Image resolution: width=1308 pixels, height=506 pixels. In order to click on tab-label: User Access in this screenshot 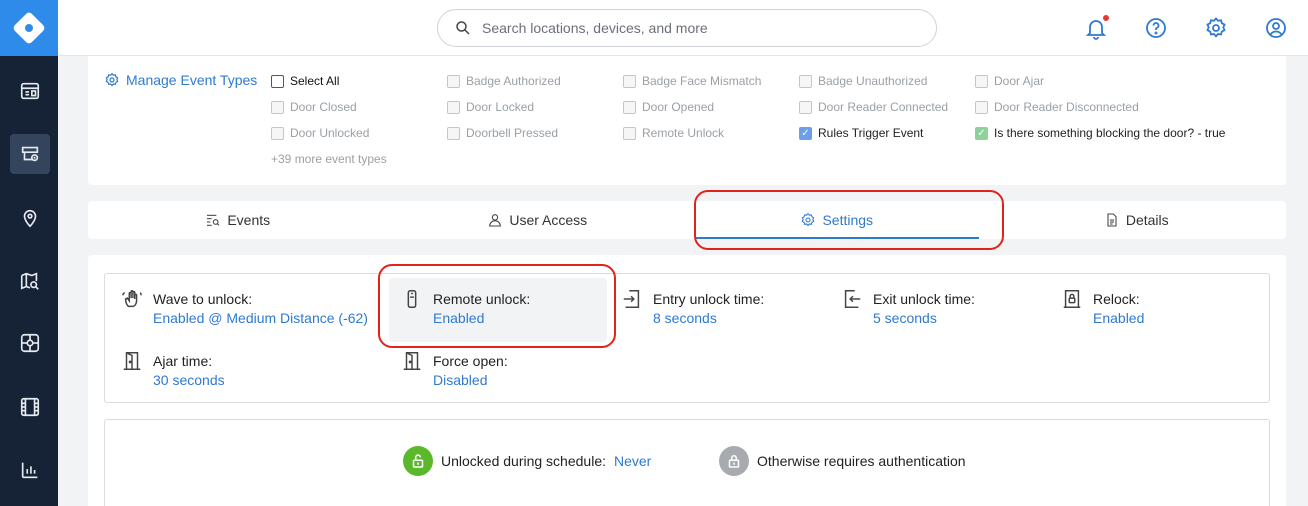, I will do `click(548, 220)`.